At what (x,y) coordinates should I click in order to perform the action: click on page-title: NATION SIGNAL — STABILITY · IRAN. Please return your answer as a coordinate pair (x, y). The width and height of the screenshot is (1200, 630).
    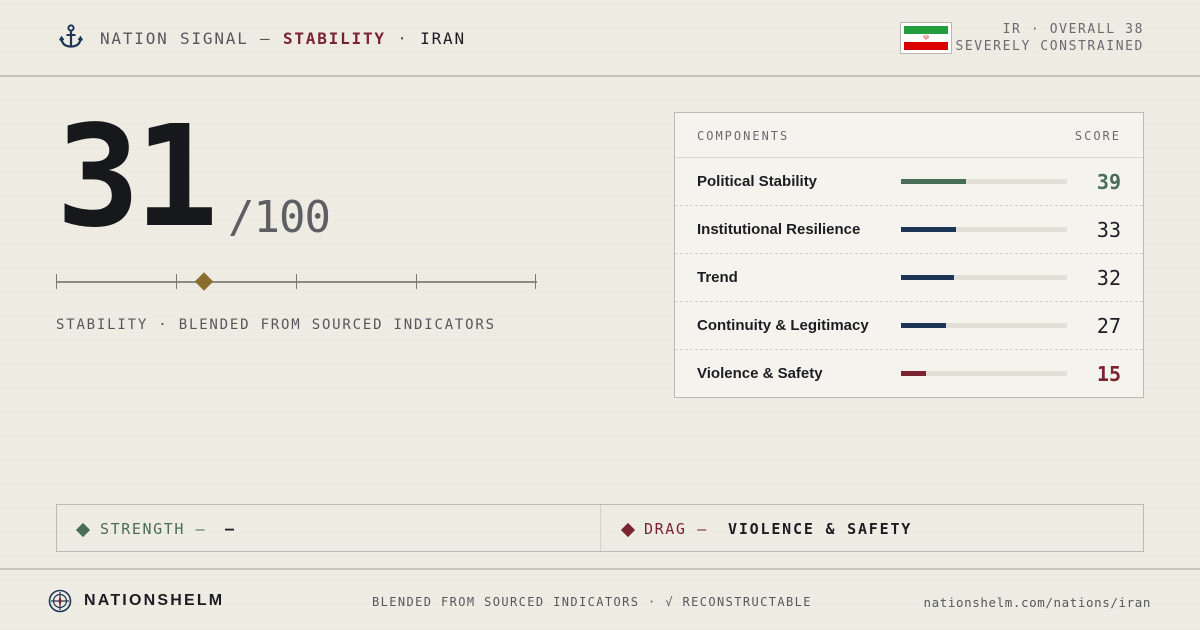
    Looking at the image, I should click on (283, 38).